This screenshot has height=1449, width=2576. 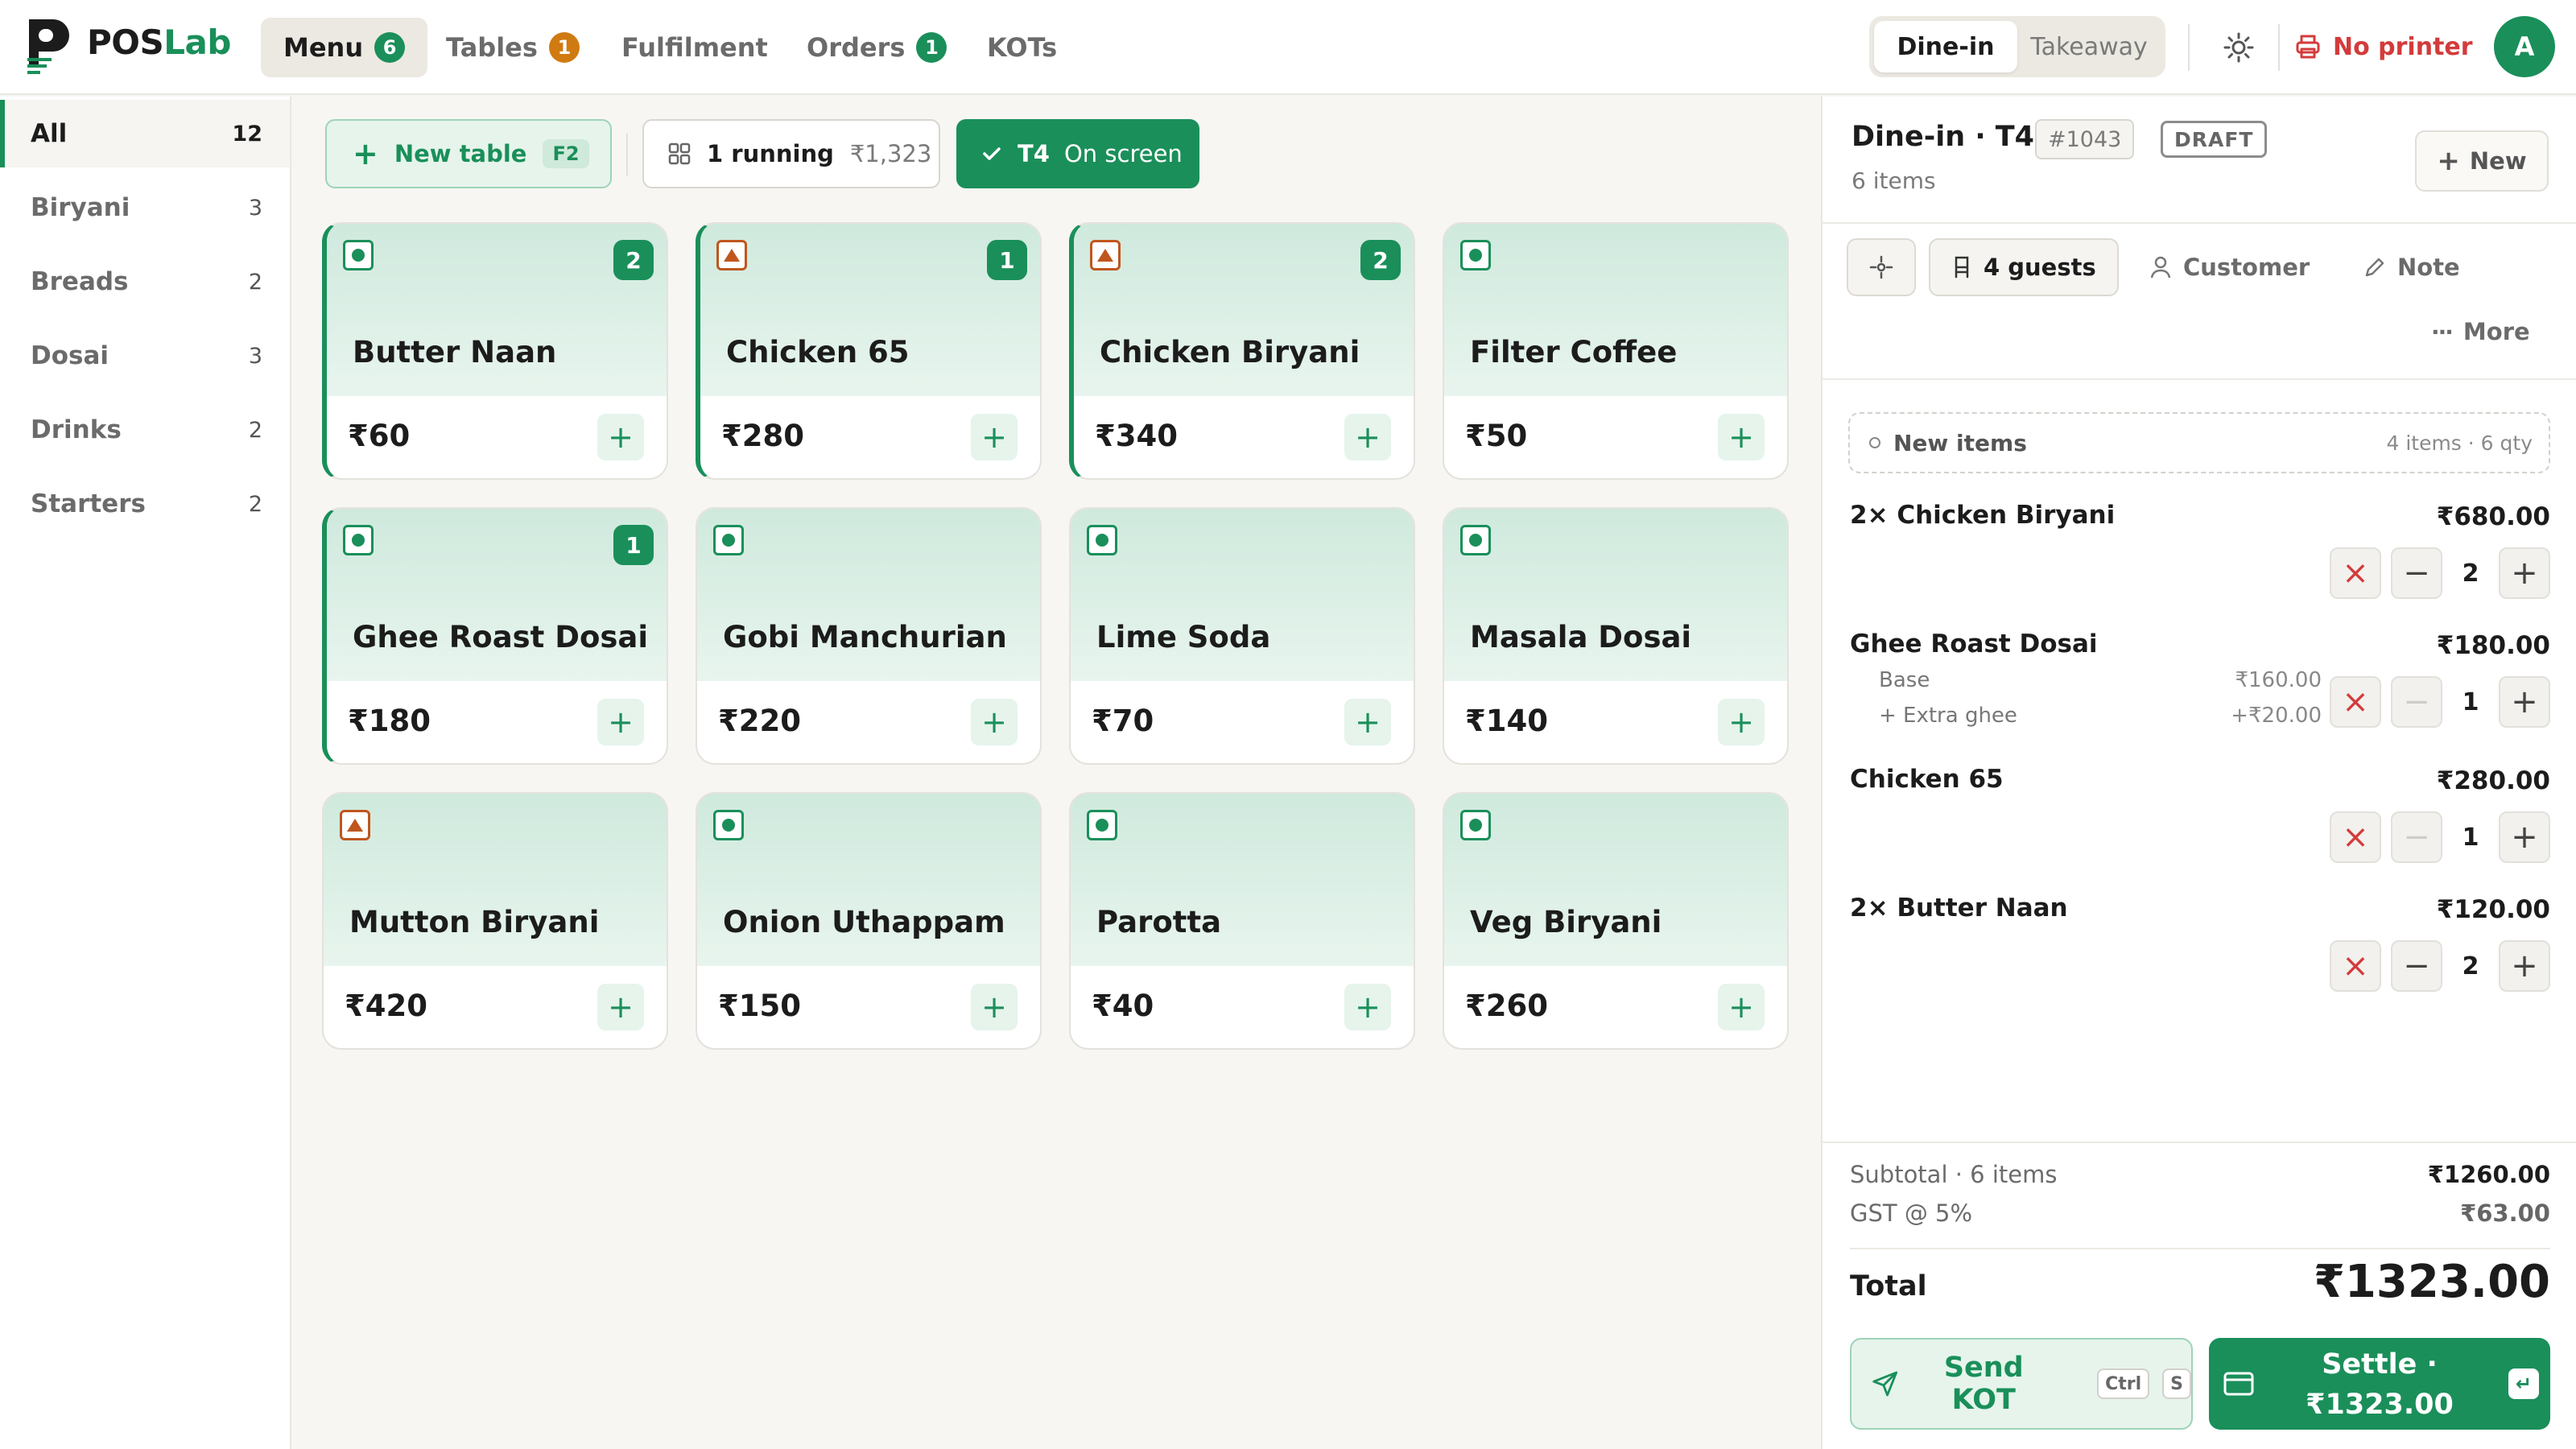 I want to click on brand-name: POSLab, so click(x=159, y=42).